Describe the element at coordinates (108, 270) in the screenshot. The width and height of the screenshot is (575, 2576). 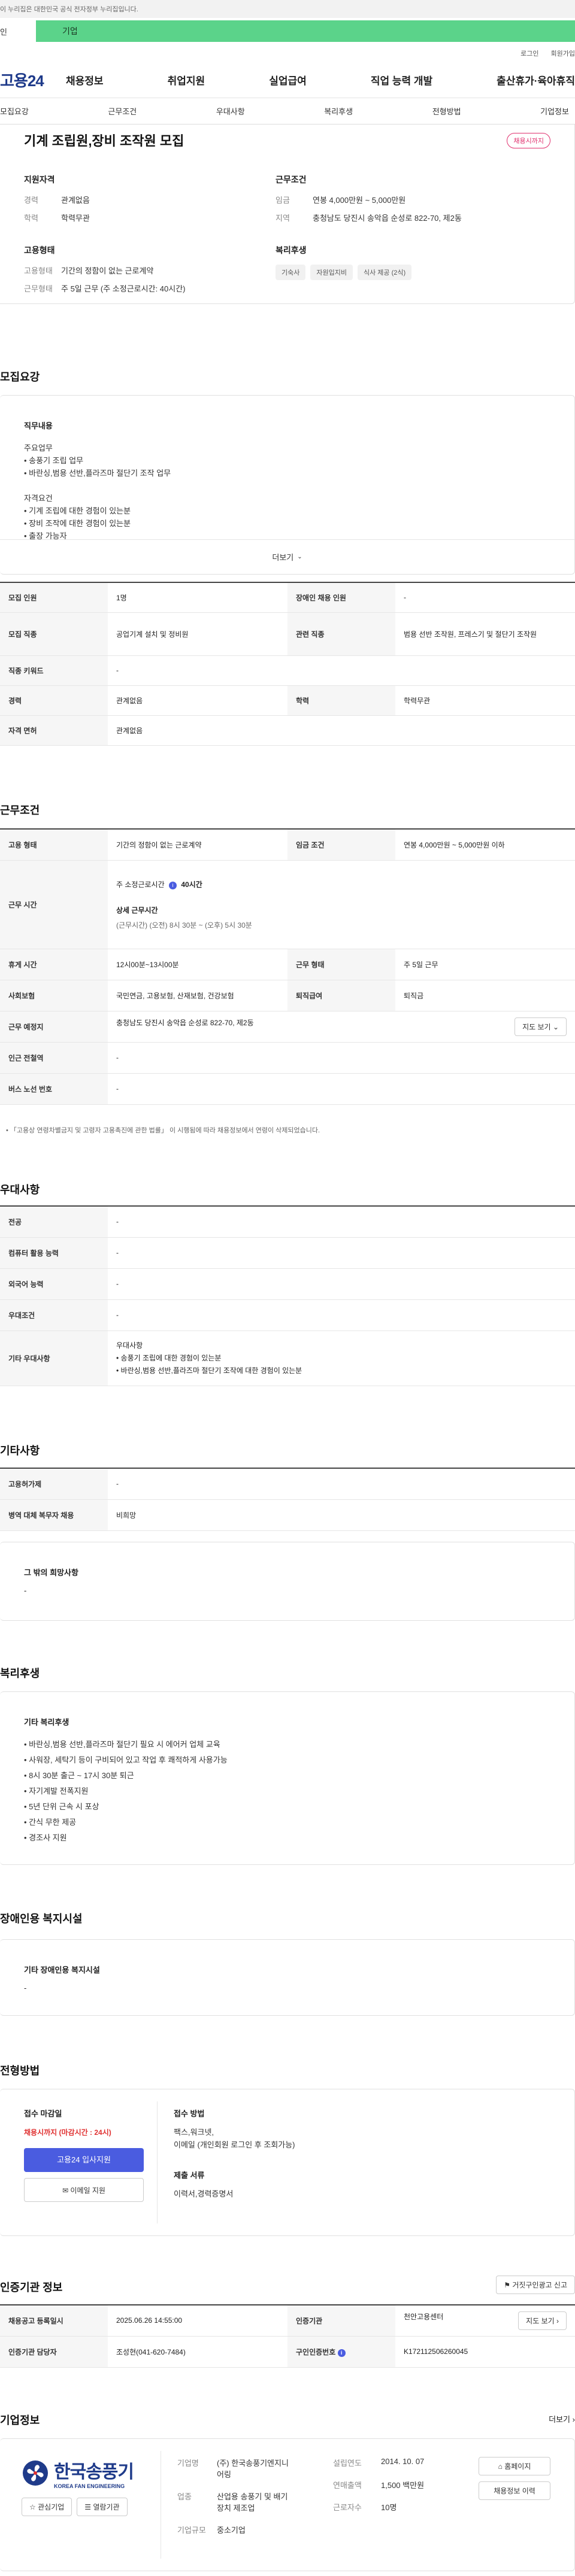
I see `info-value: 기간의 정함이 없는 근로계약` at that location.